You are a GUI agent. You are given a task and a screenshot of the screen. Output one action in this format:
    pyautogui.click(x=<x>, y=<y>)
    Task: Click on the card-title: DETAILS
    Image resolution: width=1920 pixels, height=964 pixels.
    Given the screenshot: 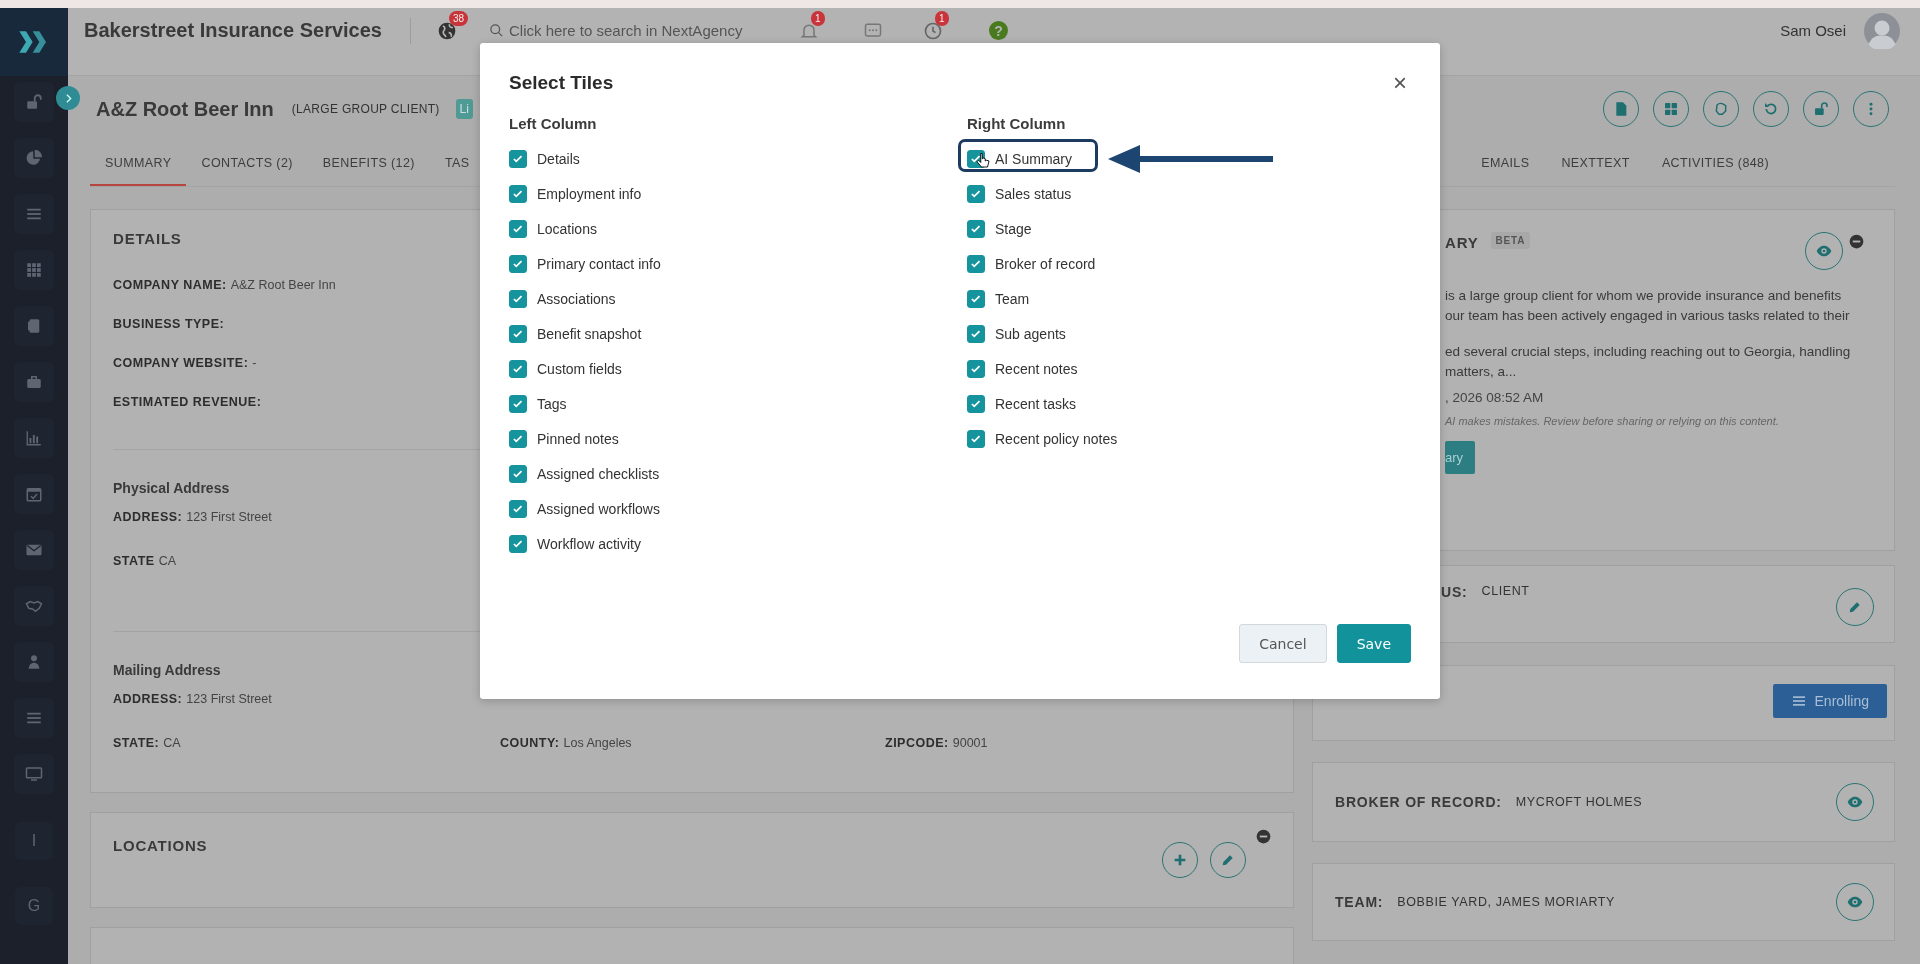 What is the action you would take?
    pyautogui.click(x=147, y=238)
    